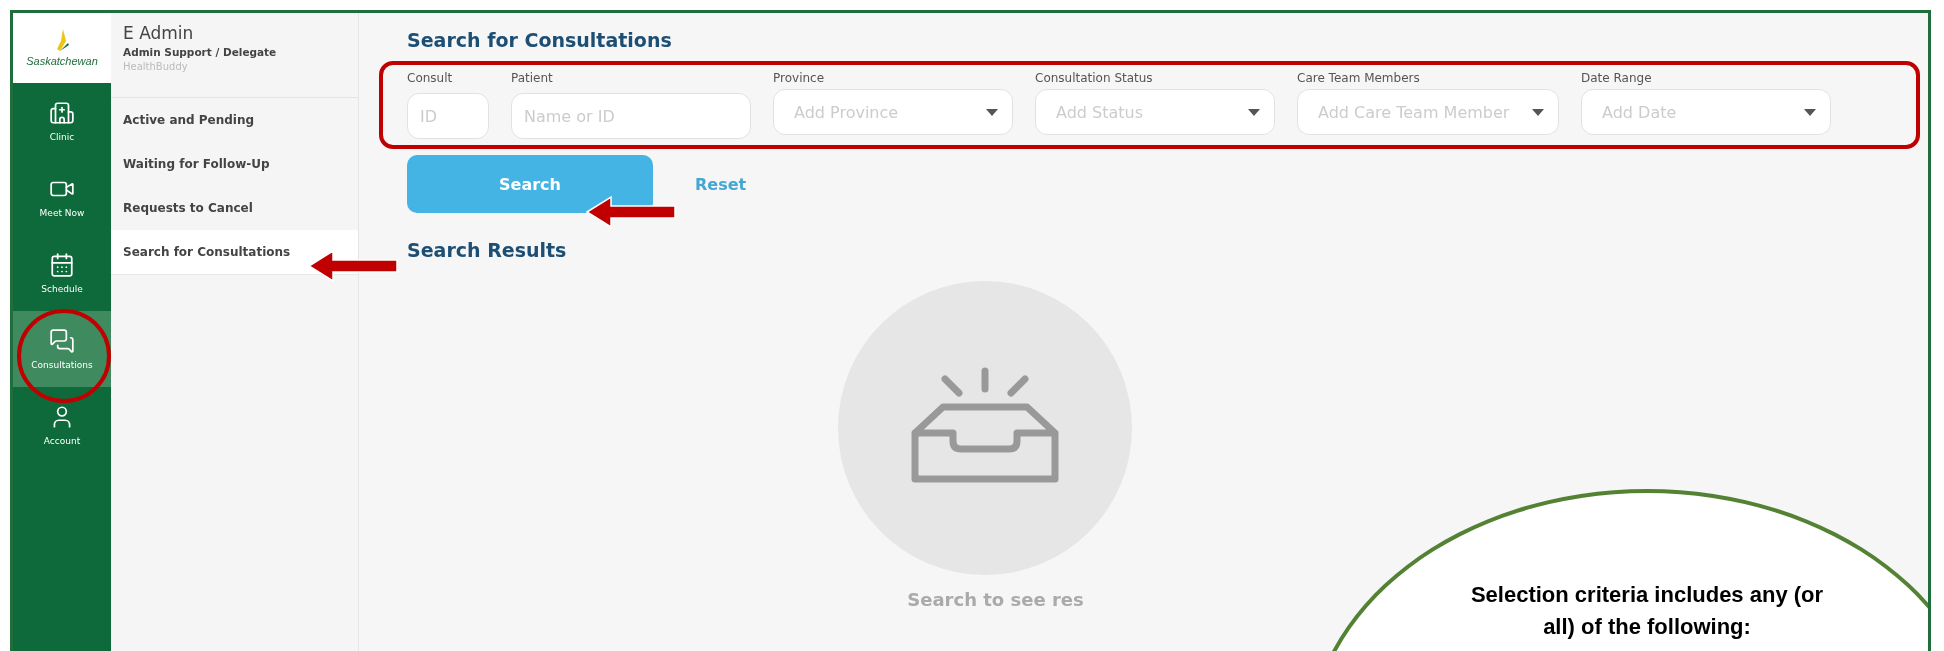 The width and height of the screenshot is (1944, 651). I want to click on sidebar-item: Search for Consultations, so click(234, 252).